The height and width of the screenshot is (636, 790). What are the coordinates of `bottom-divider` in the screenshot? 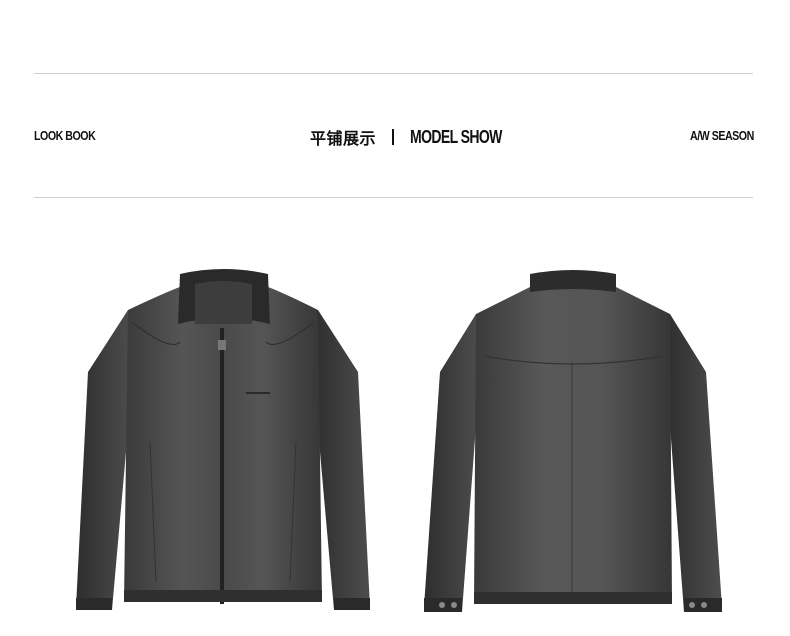 It's located at (393, 197).